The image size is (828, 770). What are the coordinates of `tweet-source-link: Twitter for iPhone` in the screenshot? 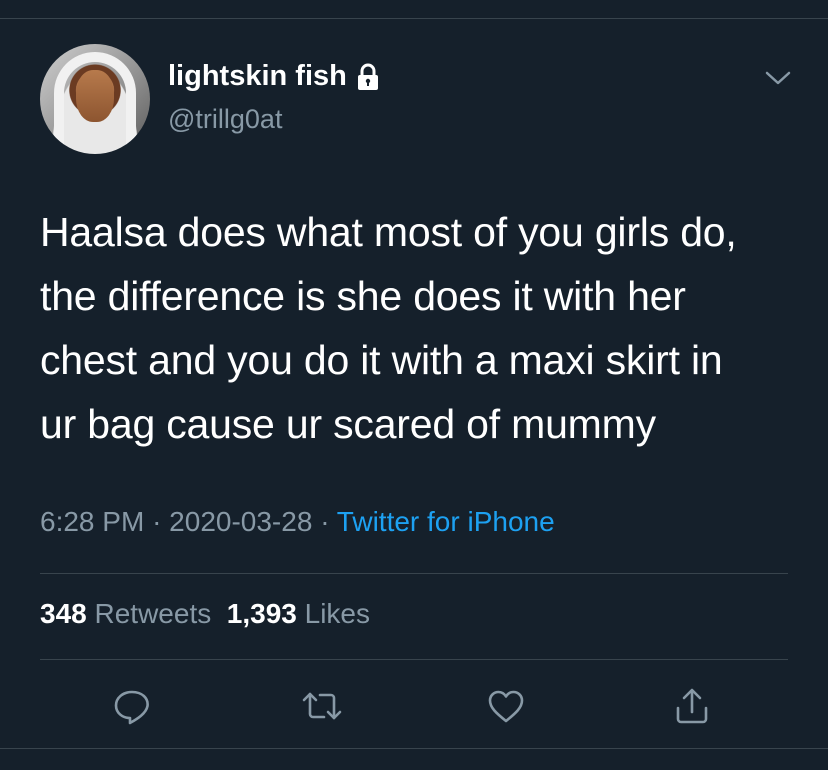 It's located at (446, 521).